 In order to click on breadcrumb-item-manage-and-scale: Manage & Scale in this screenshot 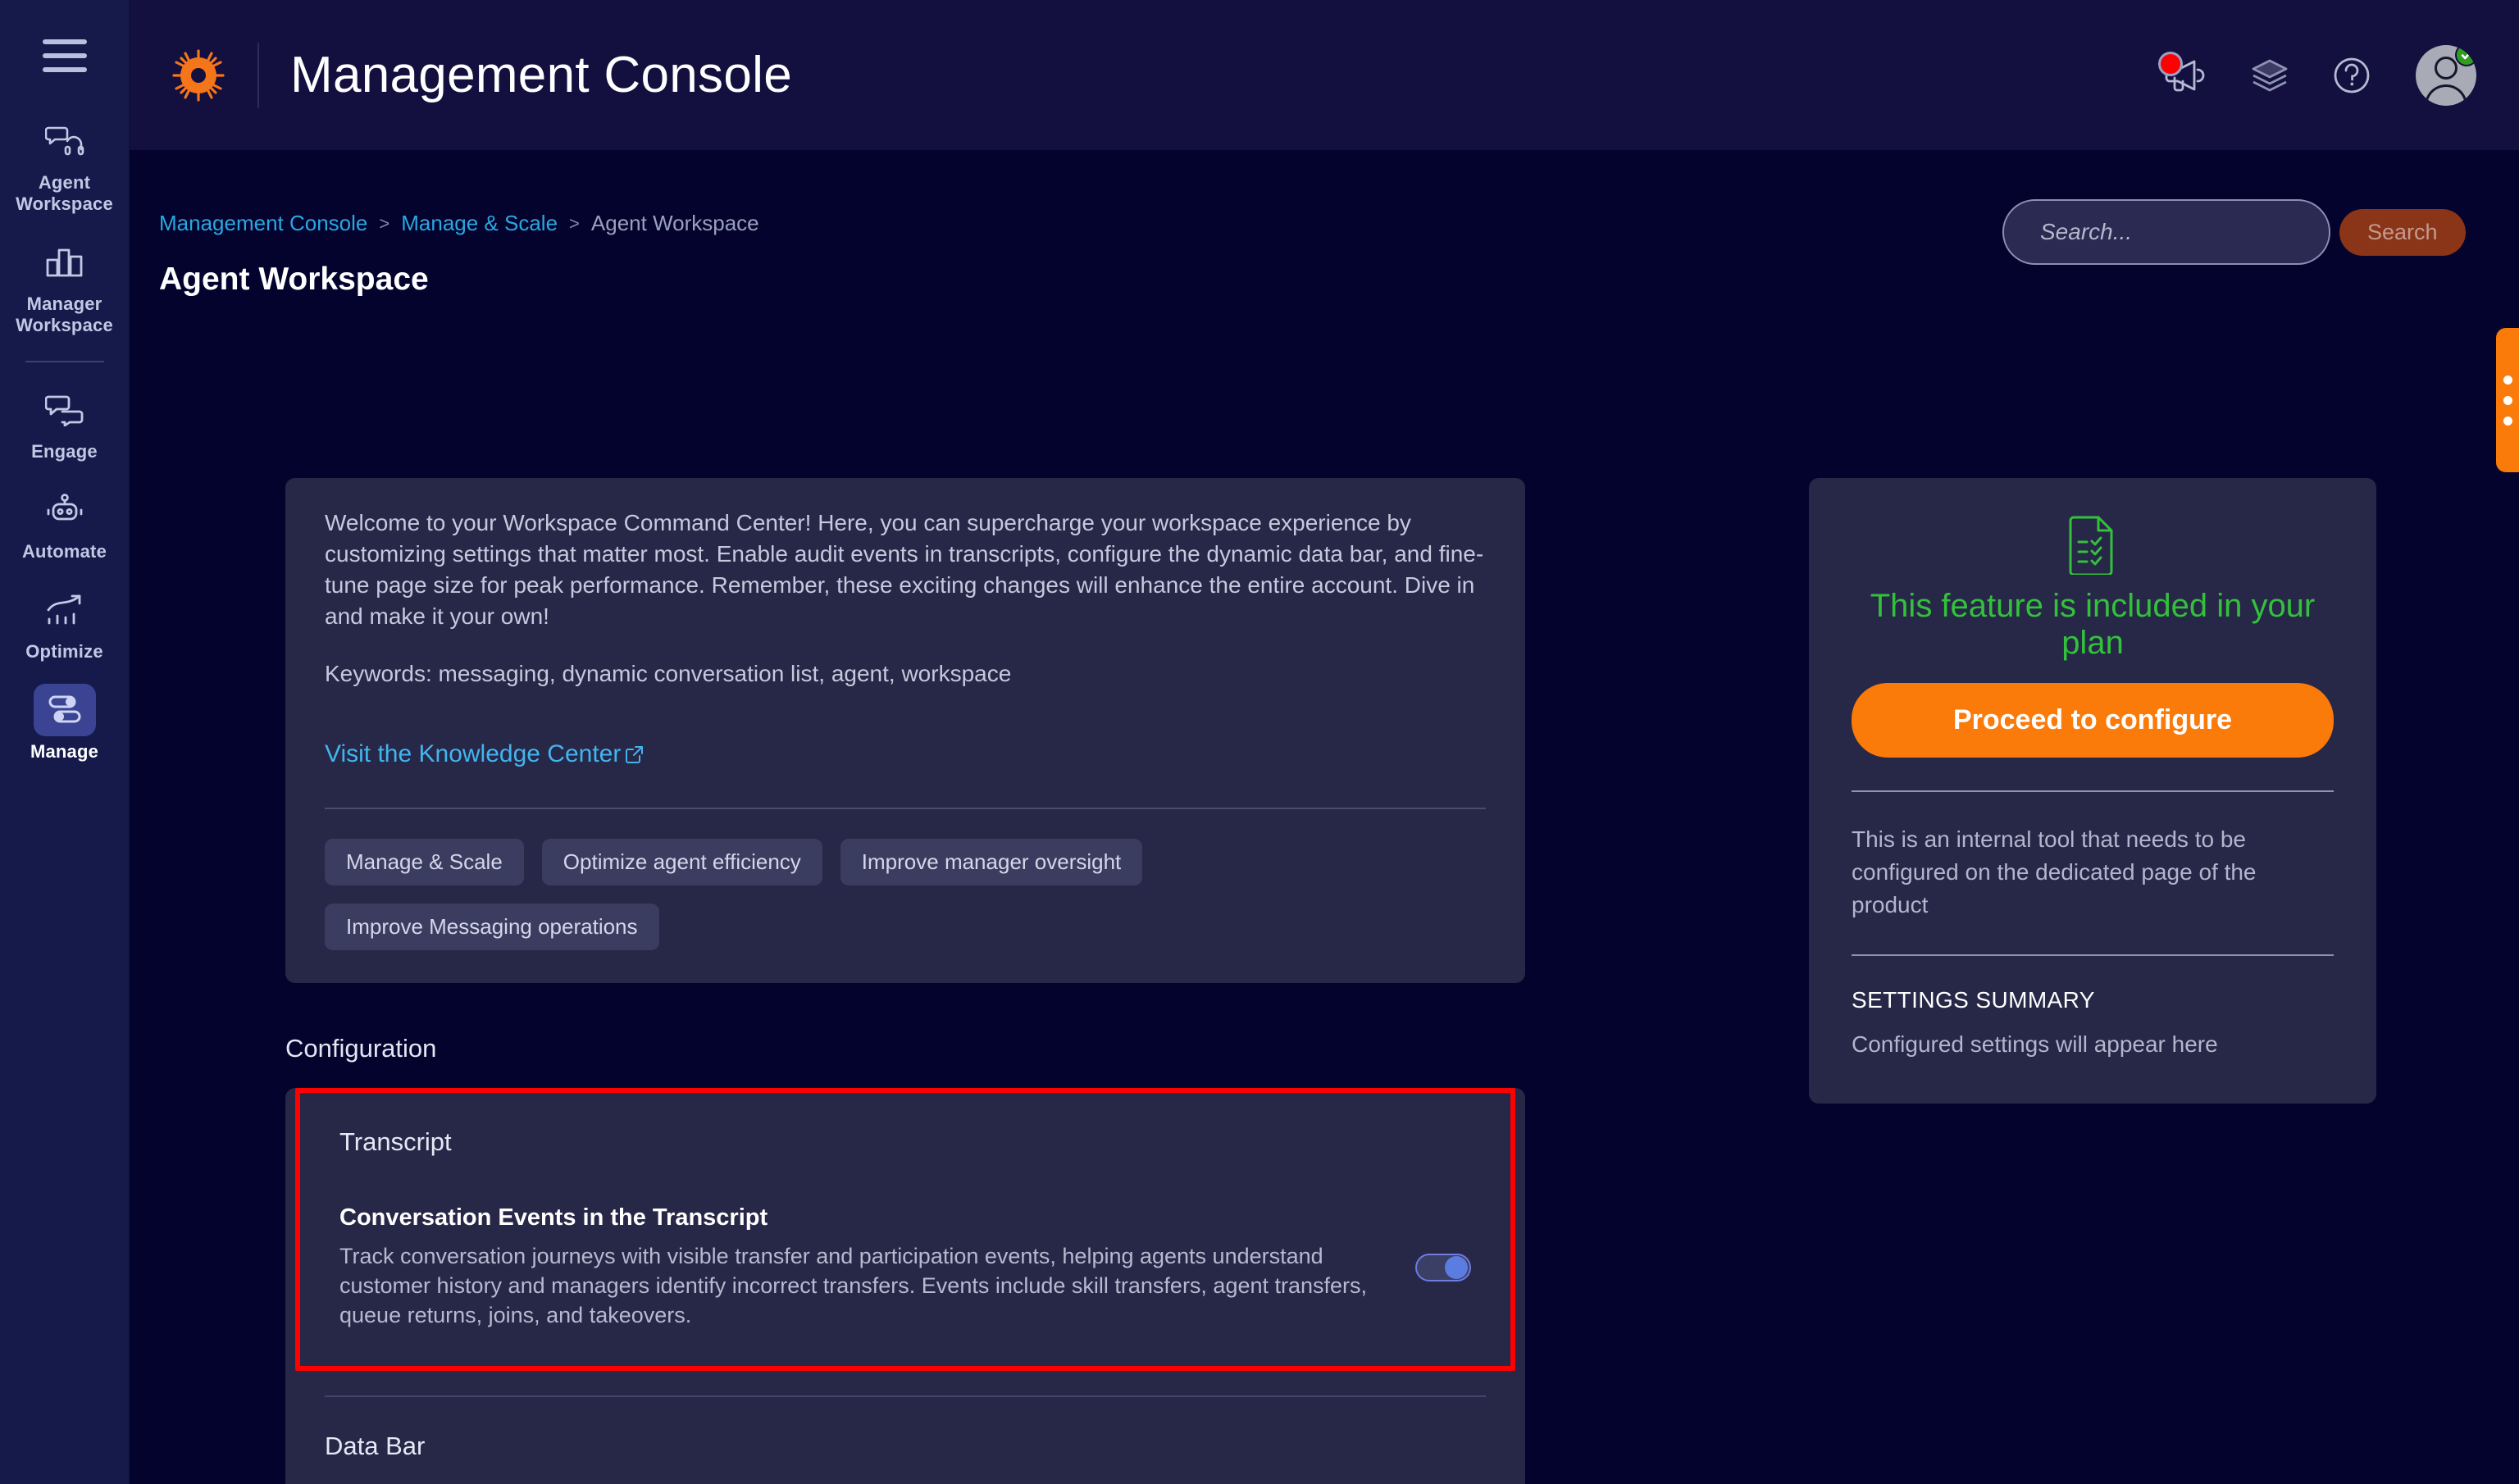, I will do `click(479, 223)`.